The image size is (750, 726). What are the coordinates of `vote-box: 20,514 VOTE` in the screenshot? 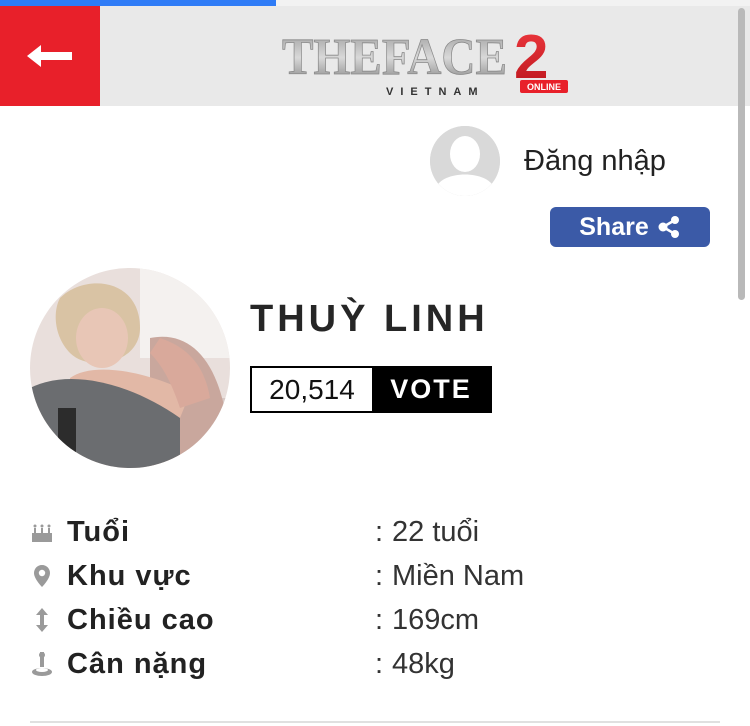 It's located at (371, 389).